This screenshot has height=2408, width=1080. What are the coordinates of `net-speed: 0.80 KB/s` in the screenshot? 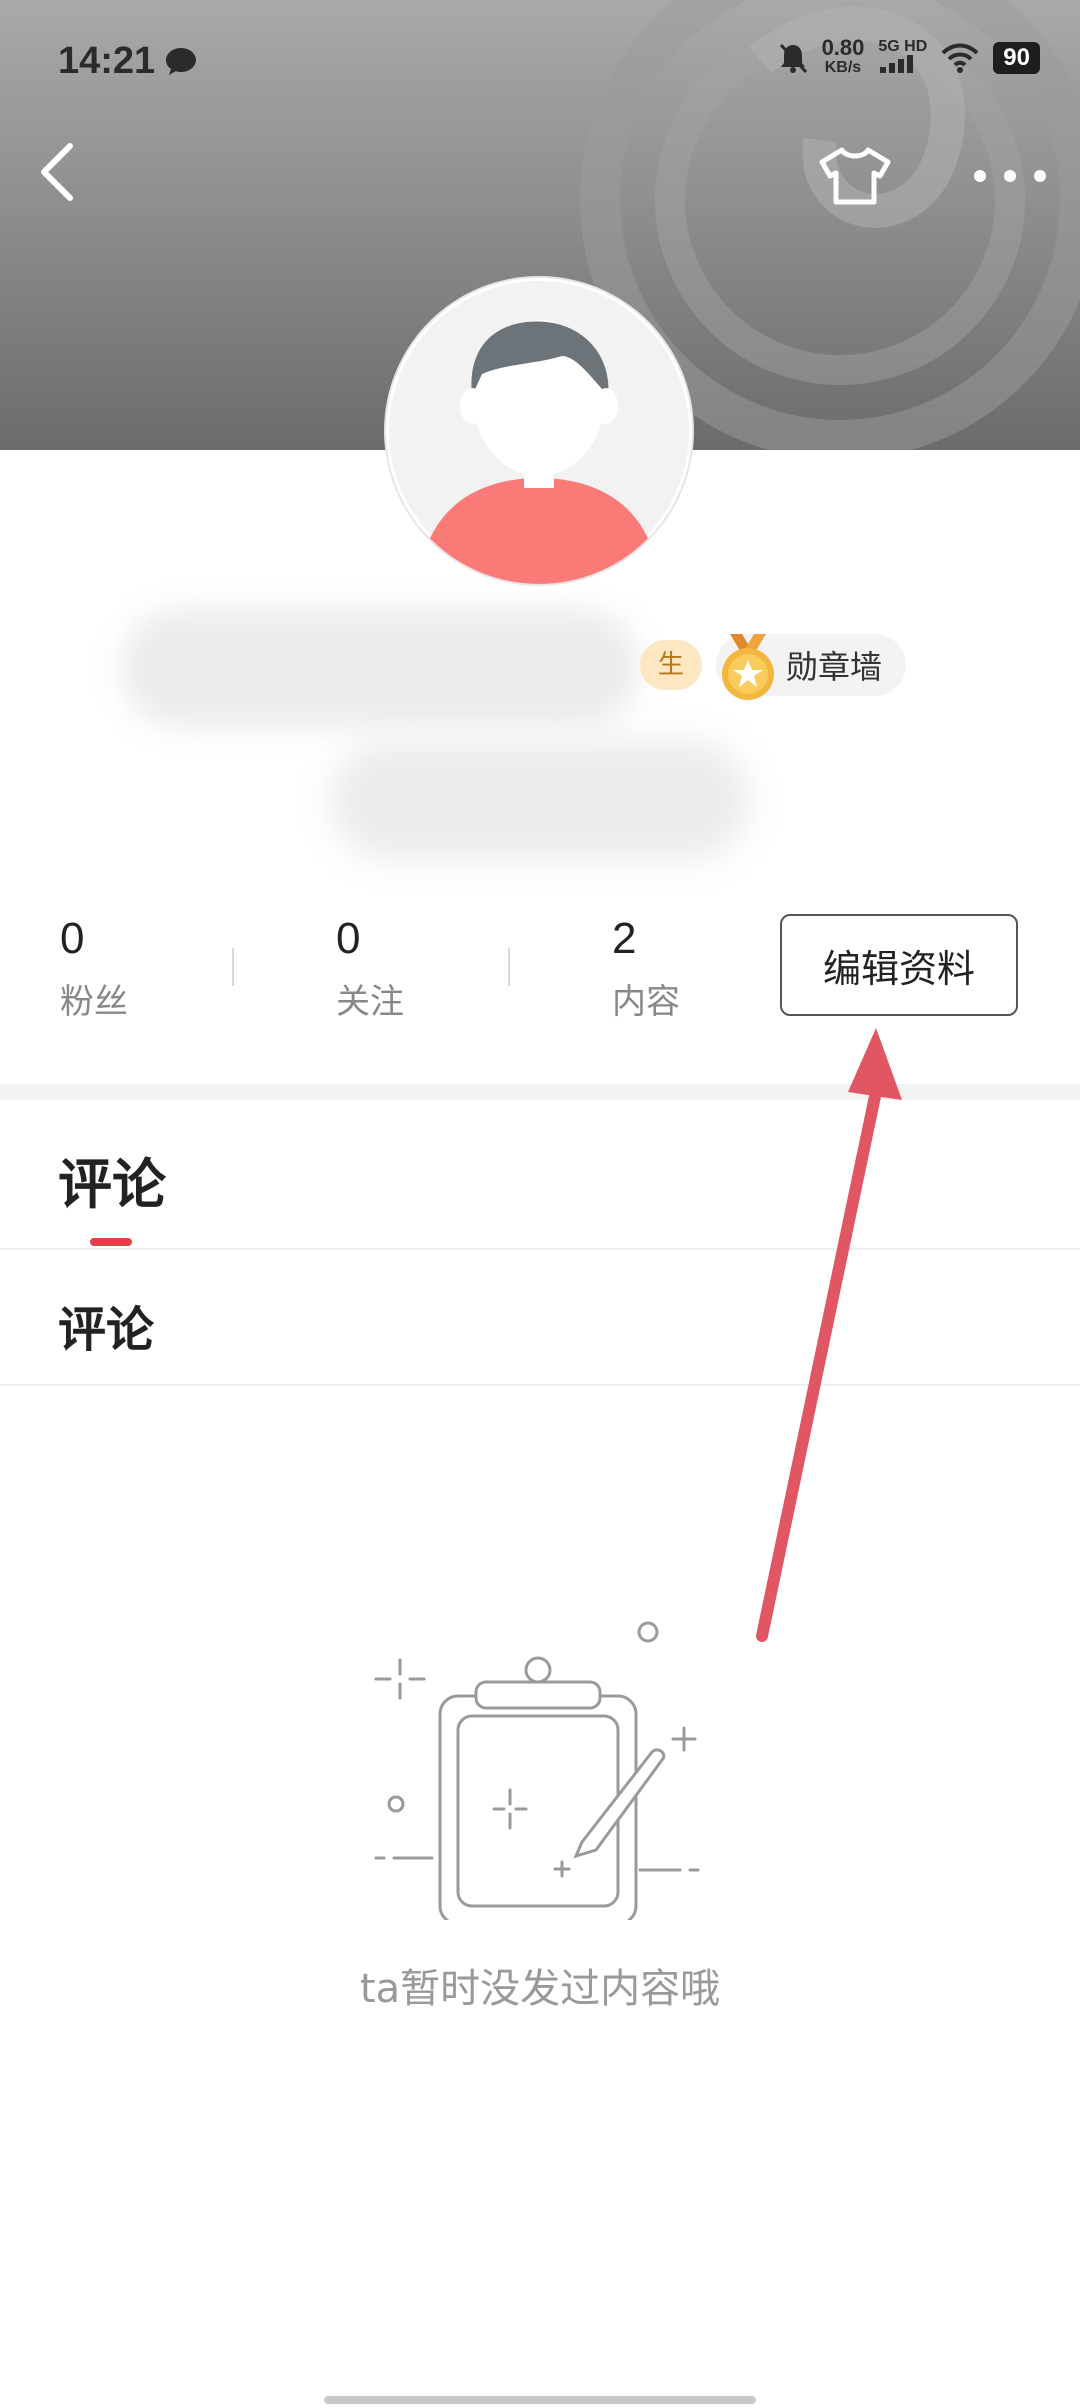 It's located at (843, 56).